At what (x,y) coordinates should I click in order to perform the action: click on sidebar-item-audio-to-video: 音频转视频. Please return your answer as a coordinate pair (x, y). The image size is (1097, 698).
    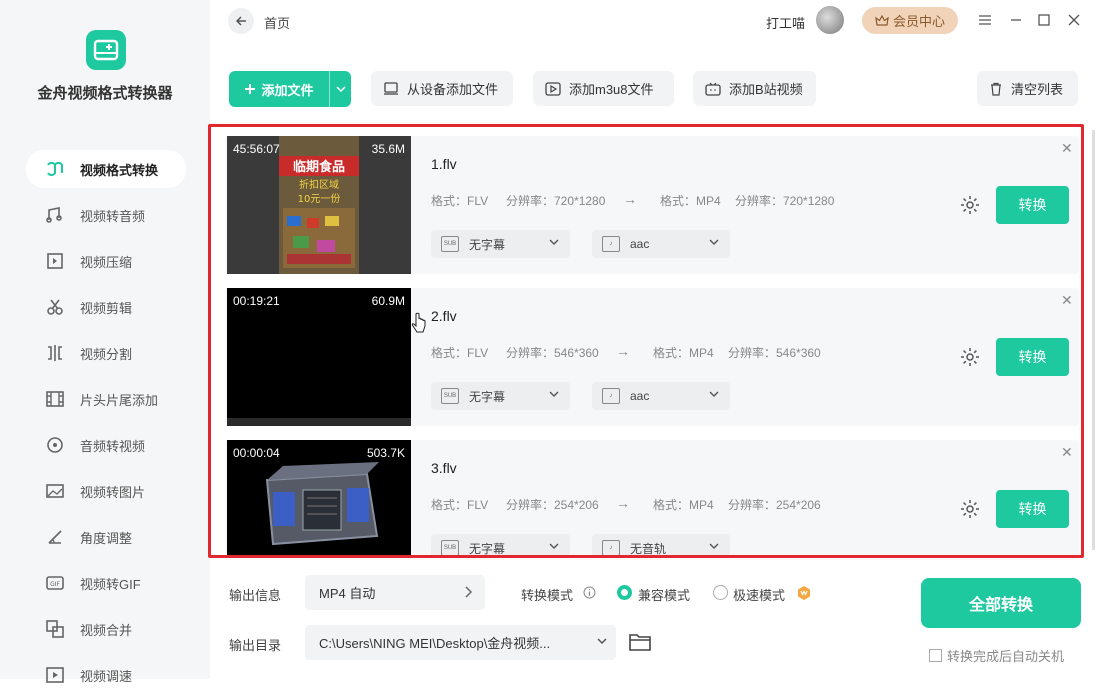
    Looking at the image, I should click on (106, 445).